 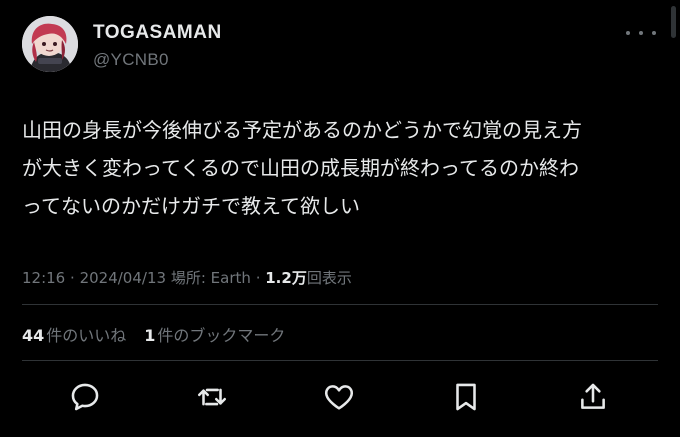 I want to click on tweet-meta: 12:16 · 2024/04/13 場所: Earth · 1.2万回表示, so click(x=187, y=277).